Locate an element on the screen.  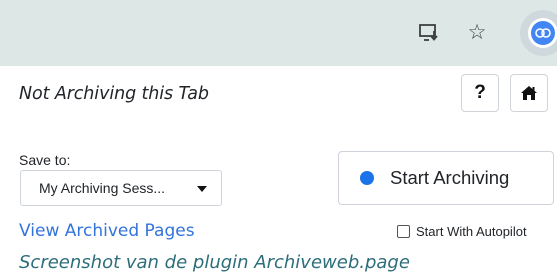
archiveweb-extension-button is located at coordinates (538, 33).